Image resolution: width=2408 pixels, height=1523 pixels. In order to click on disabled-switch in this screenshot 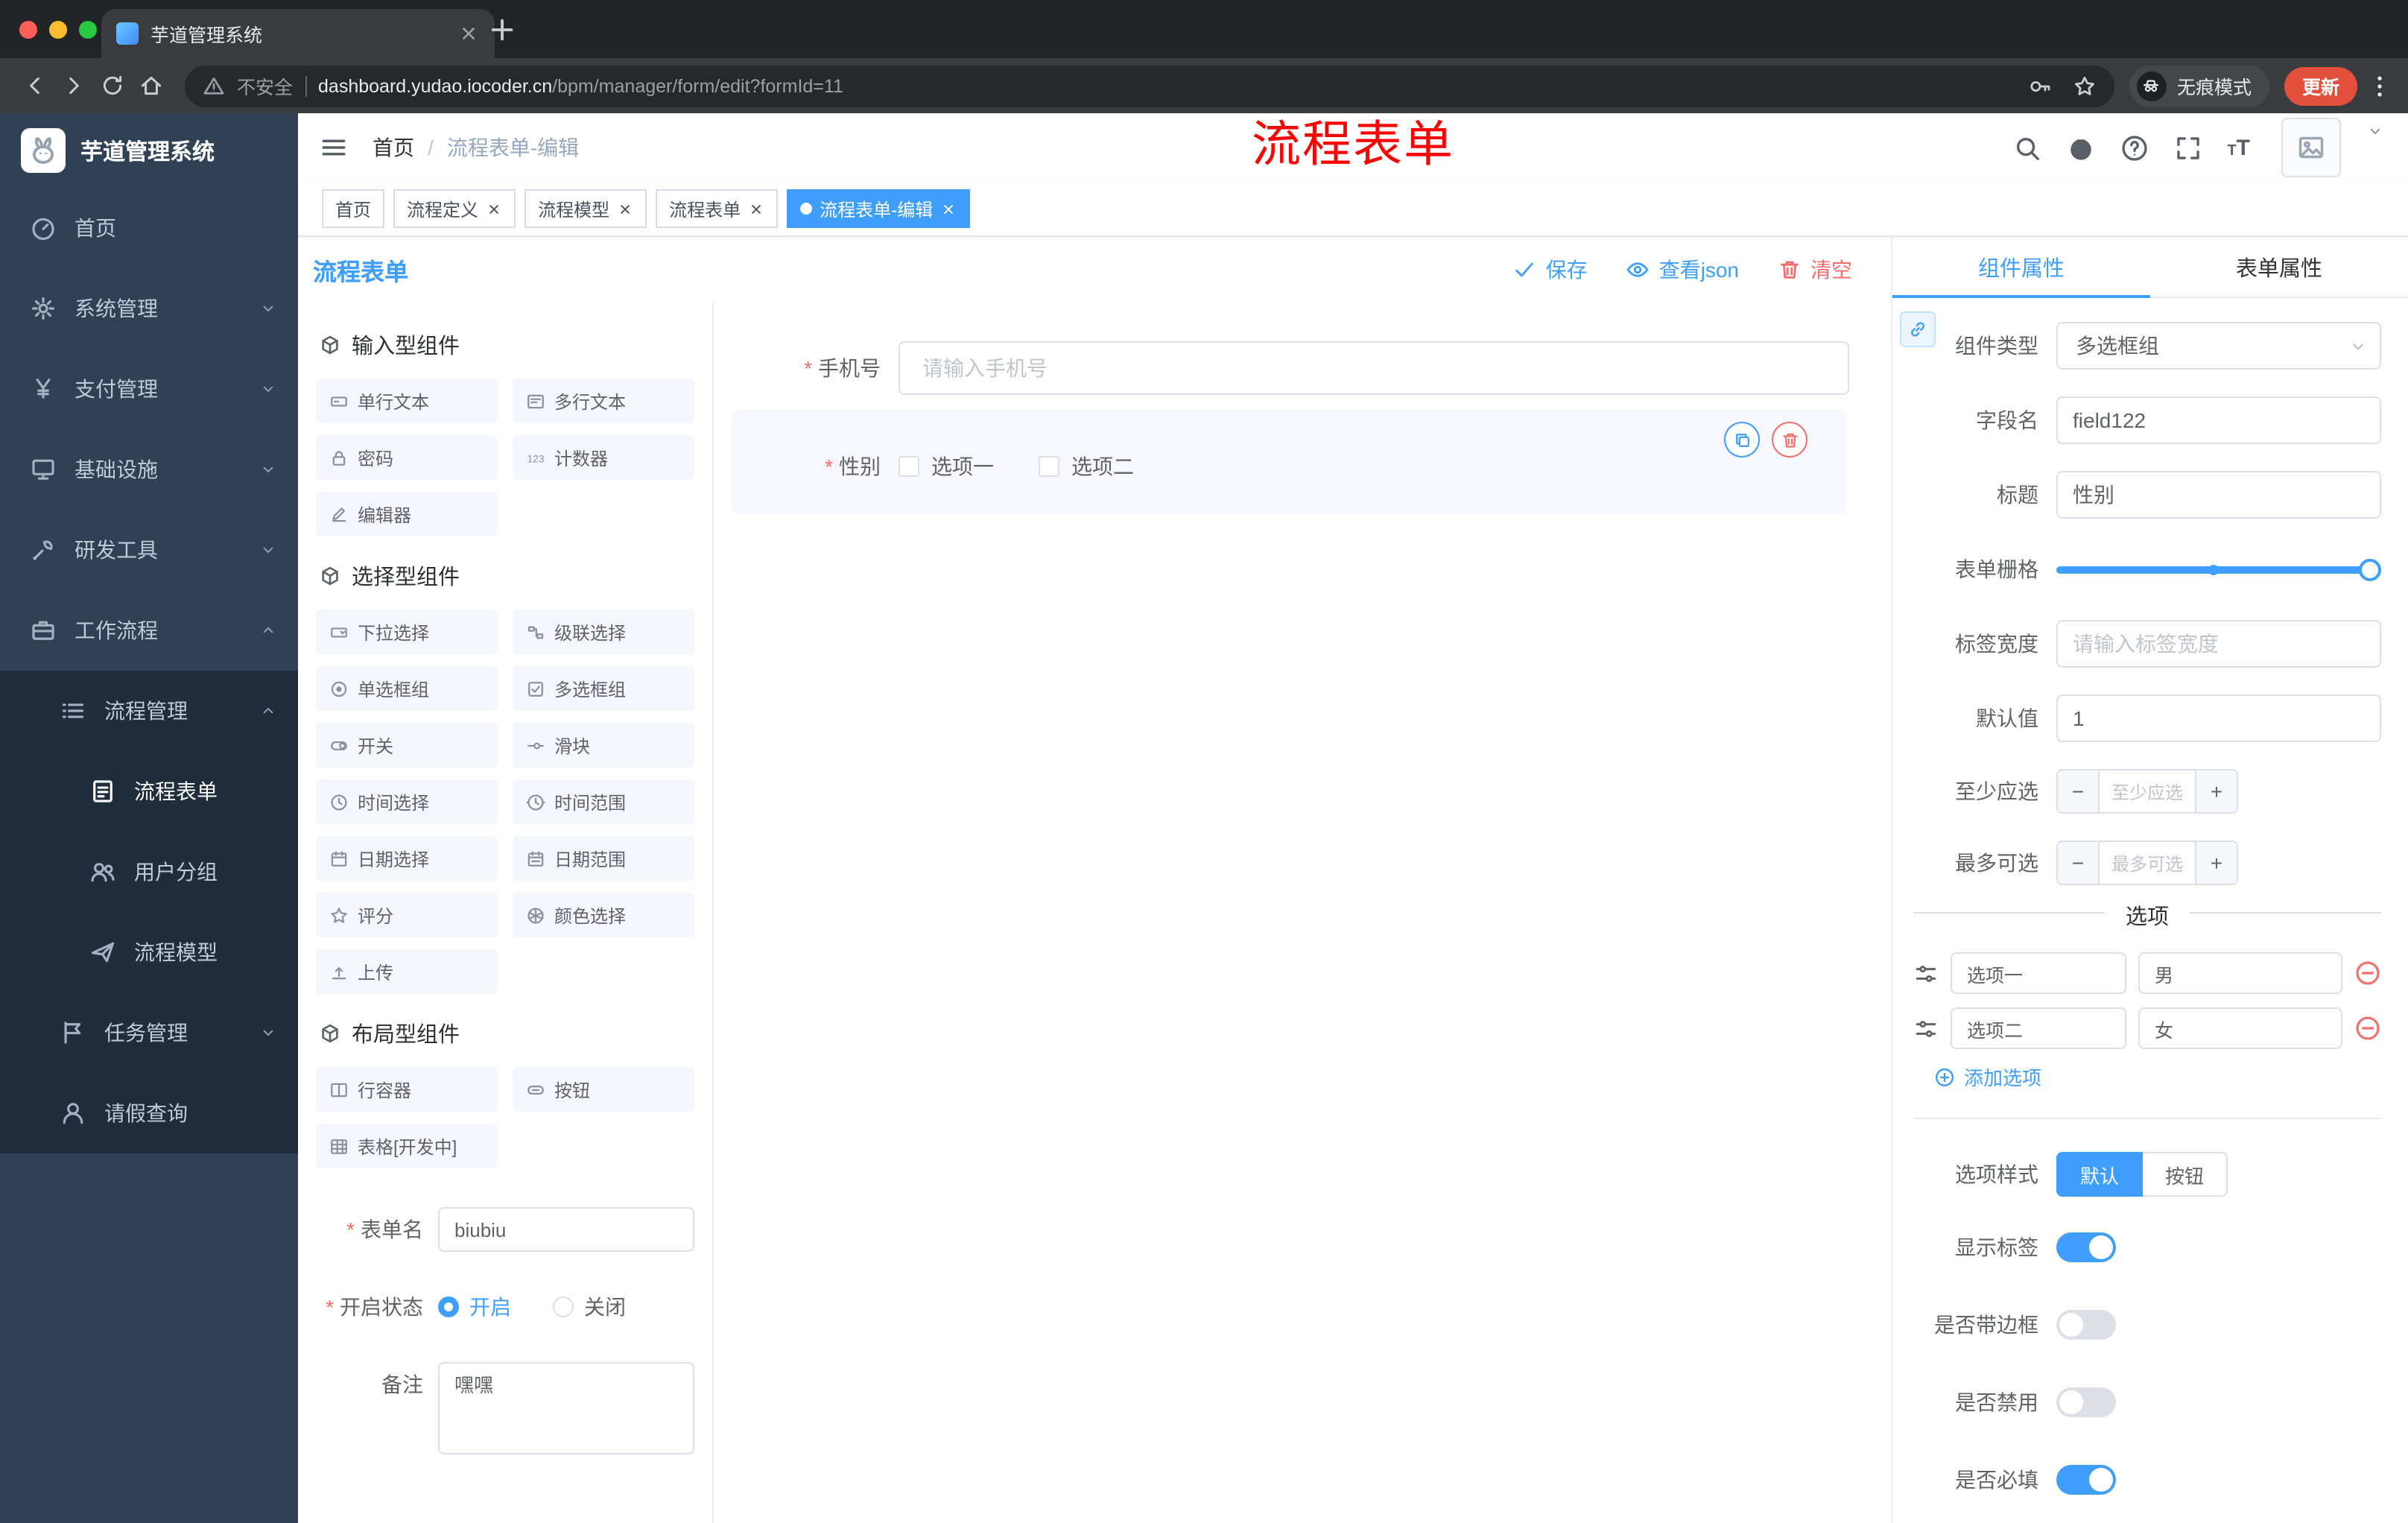, I will do `click(2086, 1402)`.